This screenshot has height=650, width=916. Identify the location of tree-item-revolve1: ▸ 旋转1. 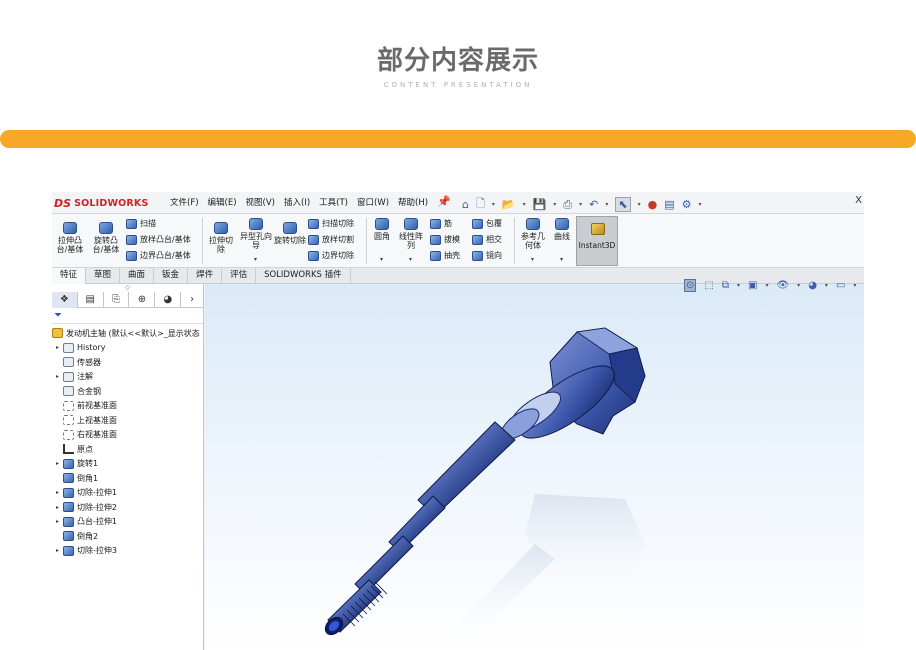
(127, 464).